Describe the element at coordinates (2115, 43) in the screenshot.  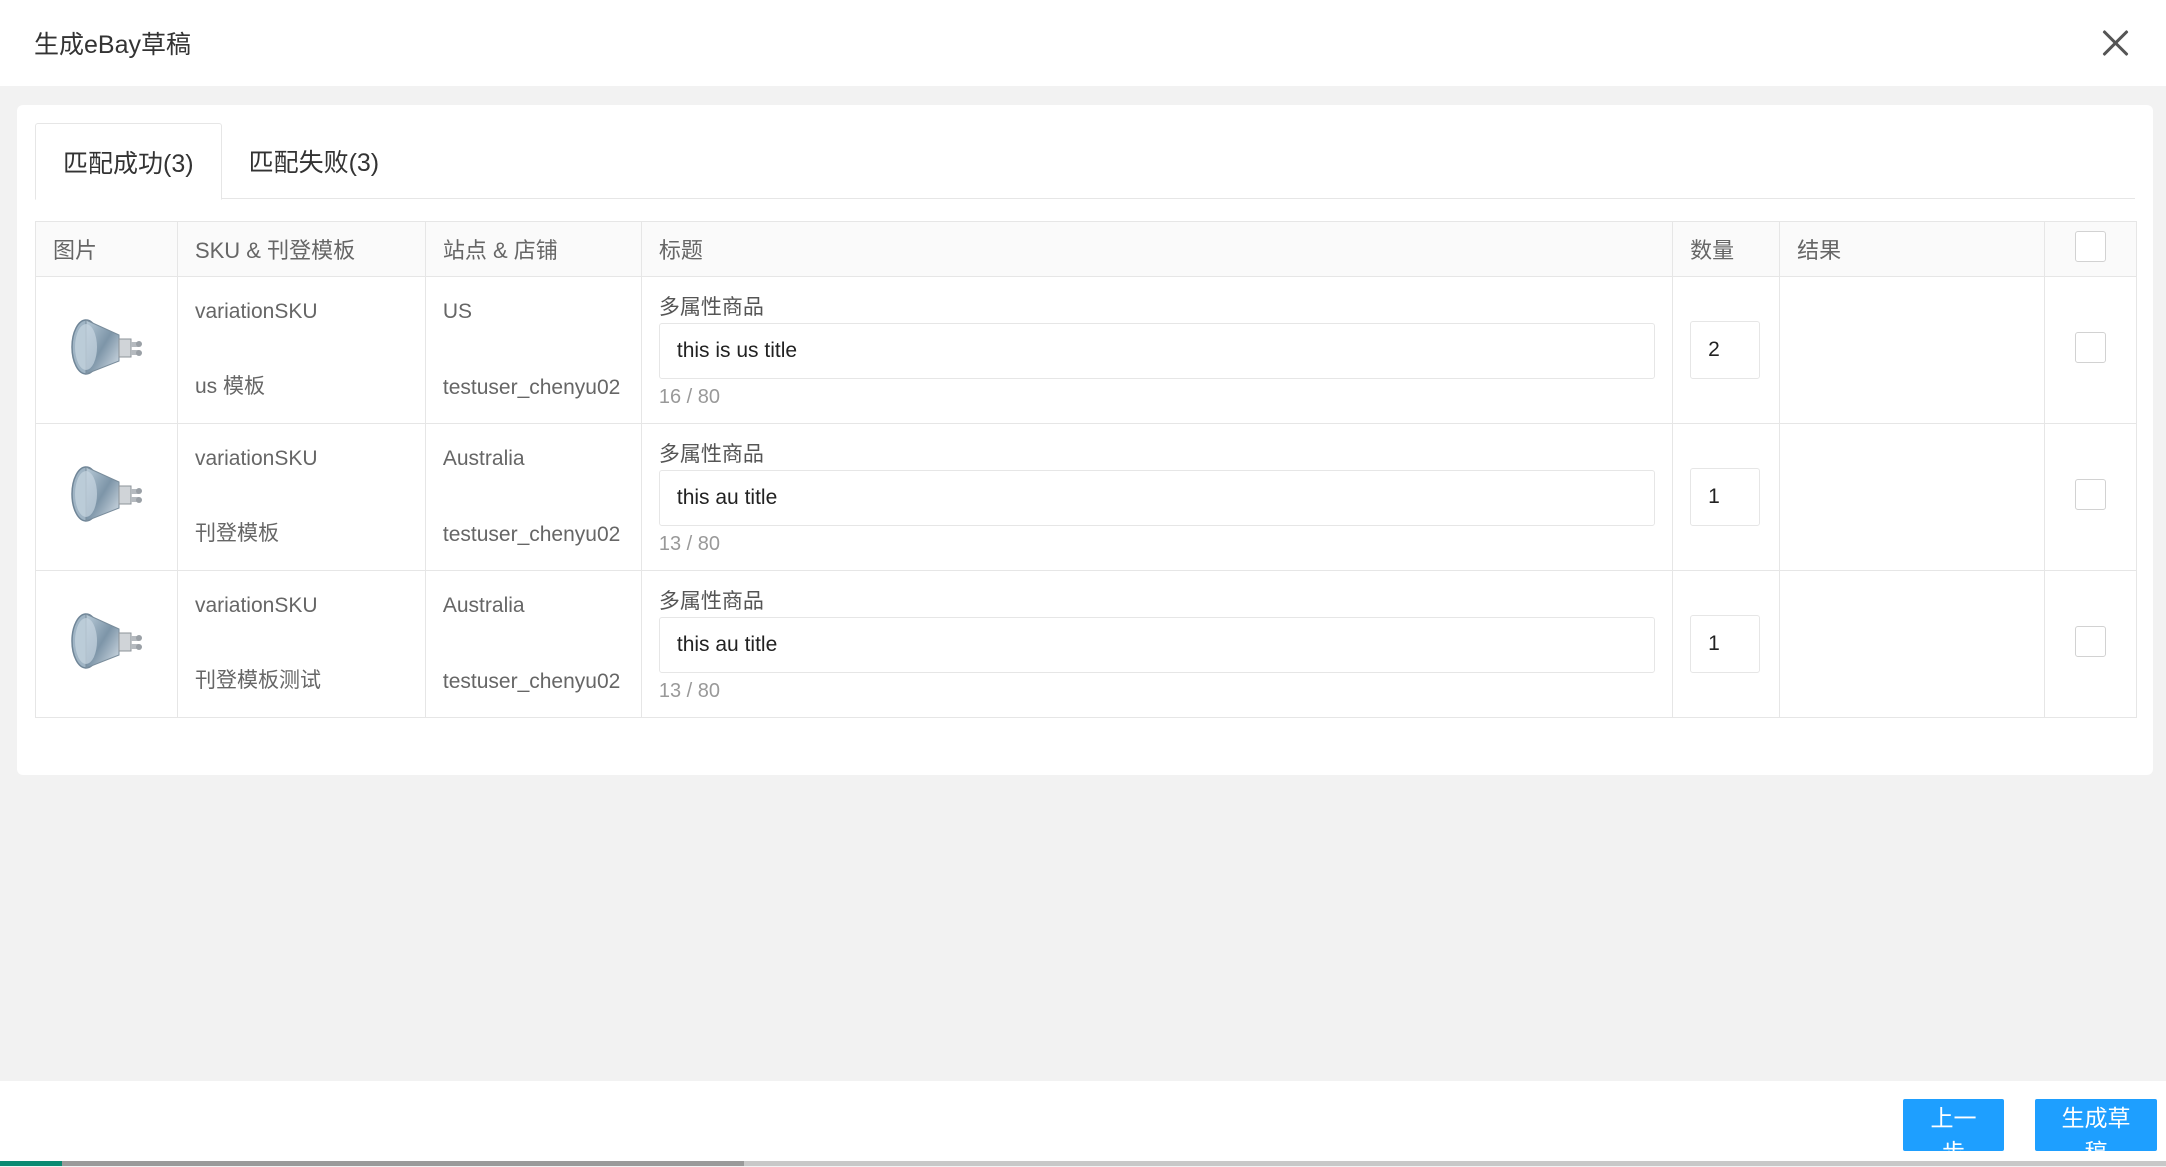
I see `close-icon` at that location.